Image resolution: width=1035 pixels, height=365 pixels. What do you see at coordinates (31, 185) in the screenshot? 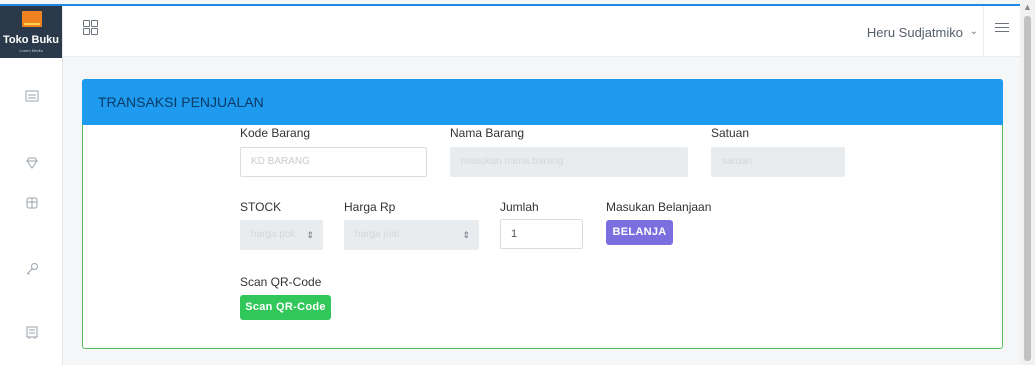
I see `sidebar: Toko Buku Lorem Media` at bounding box center [31, 185].